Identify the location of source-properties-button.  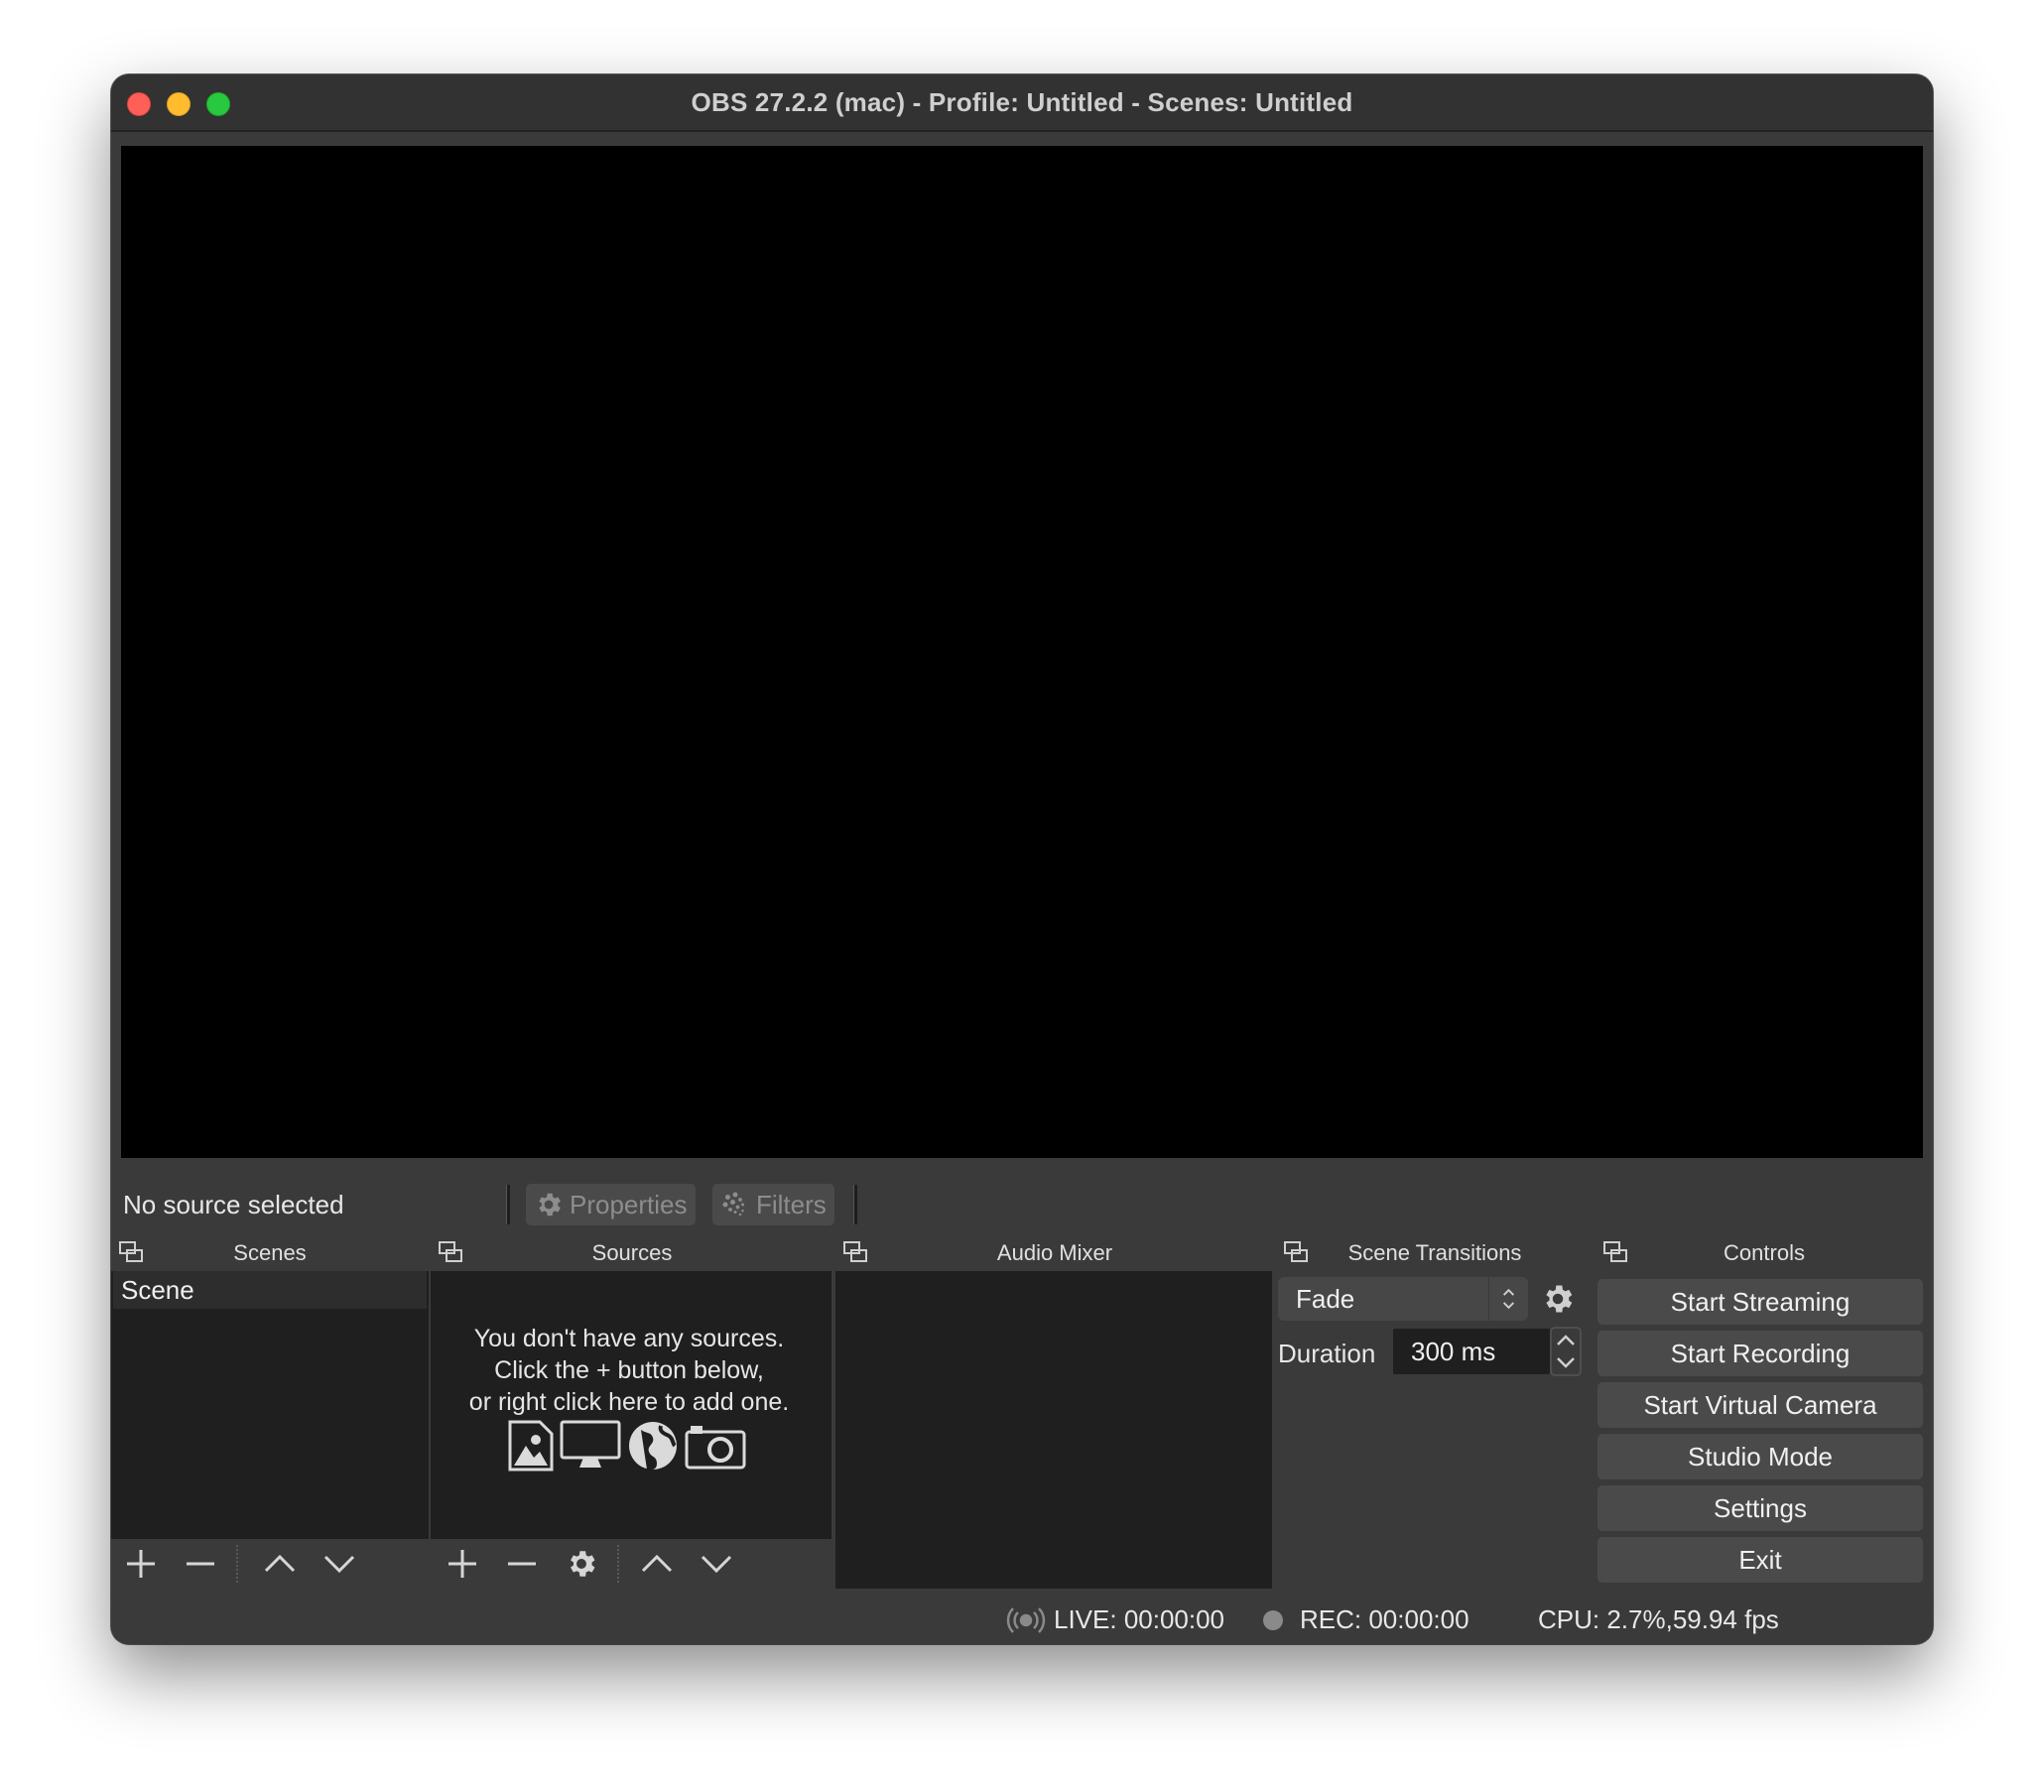
(581, 1564).